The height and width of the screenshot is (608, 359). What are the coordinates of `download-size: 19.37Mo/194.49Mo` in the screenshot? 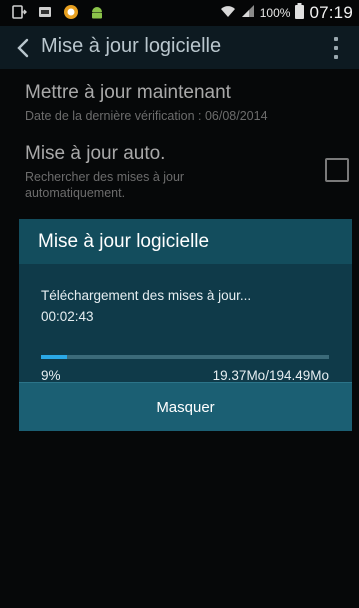 It's located at (270, 375).